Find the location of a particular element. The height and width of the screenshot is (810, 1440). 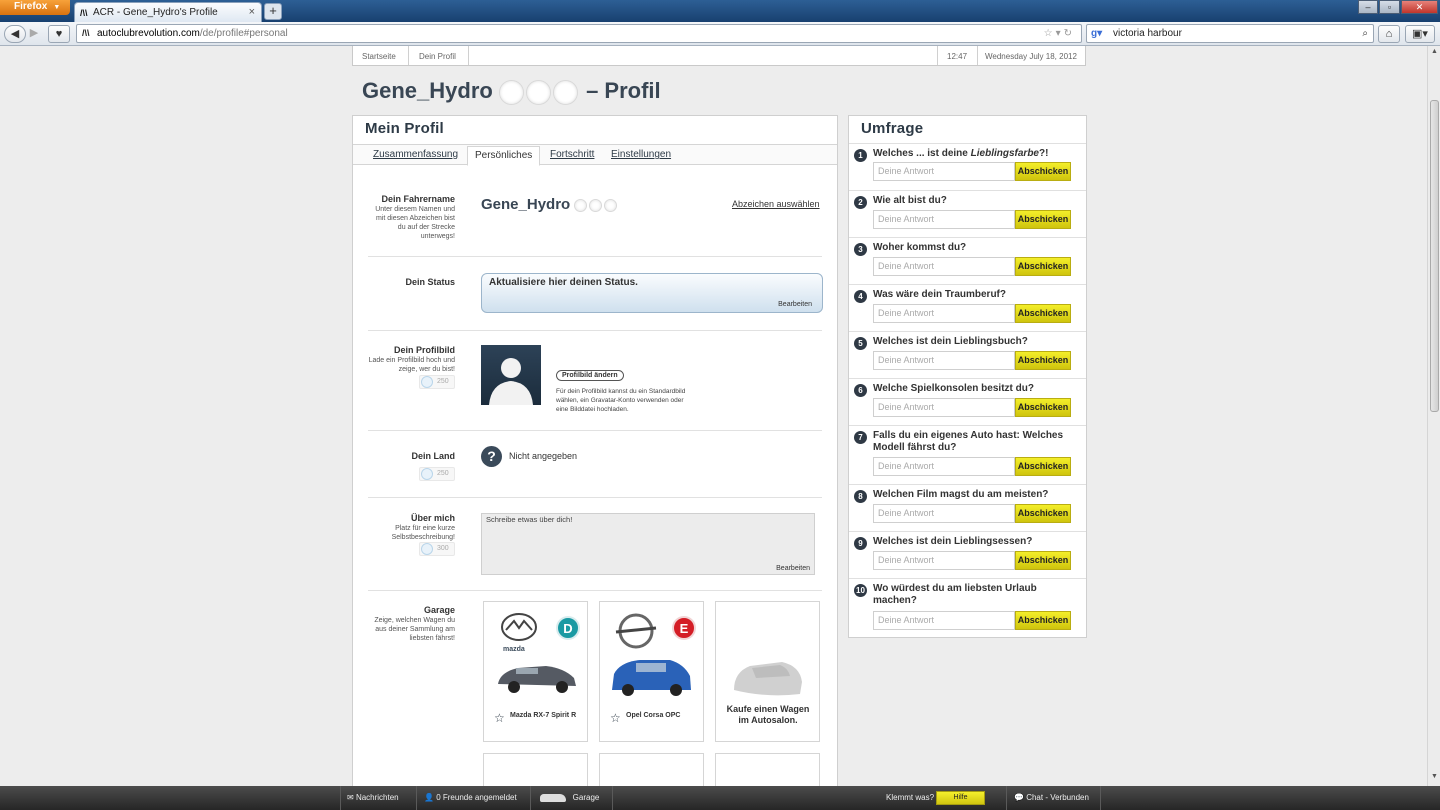

site-icon: /\\ is located at coordinates (86, 33).